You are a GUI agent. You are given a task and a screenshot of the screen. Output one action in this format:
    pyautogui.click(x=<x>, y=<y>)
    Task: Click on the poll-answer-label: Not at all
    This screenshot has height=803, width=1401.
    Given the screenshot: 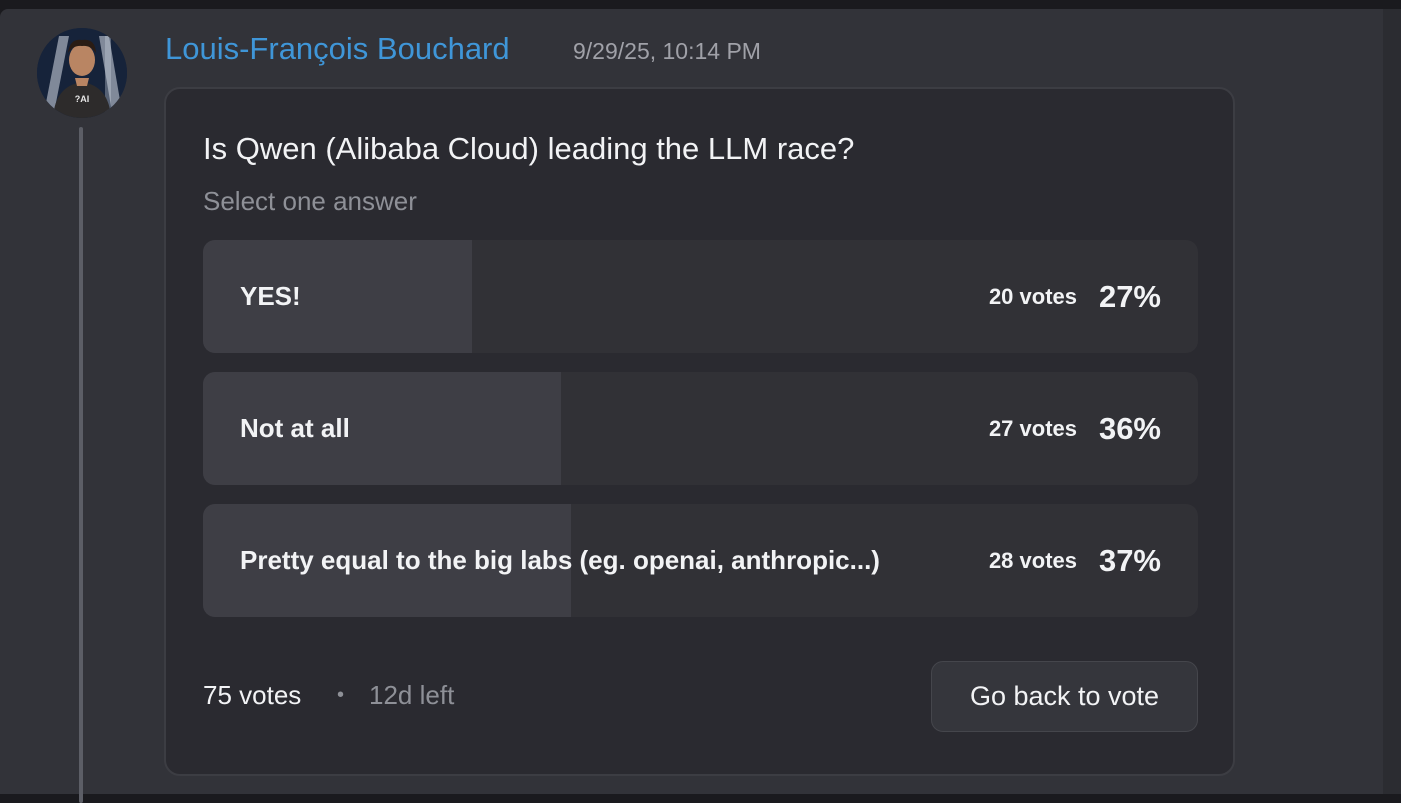 What is the action you would take?
    pyautogui.click(x=295, y=428)
    